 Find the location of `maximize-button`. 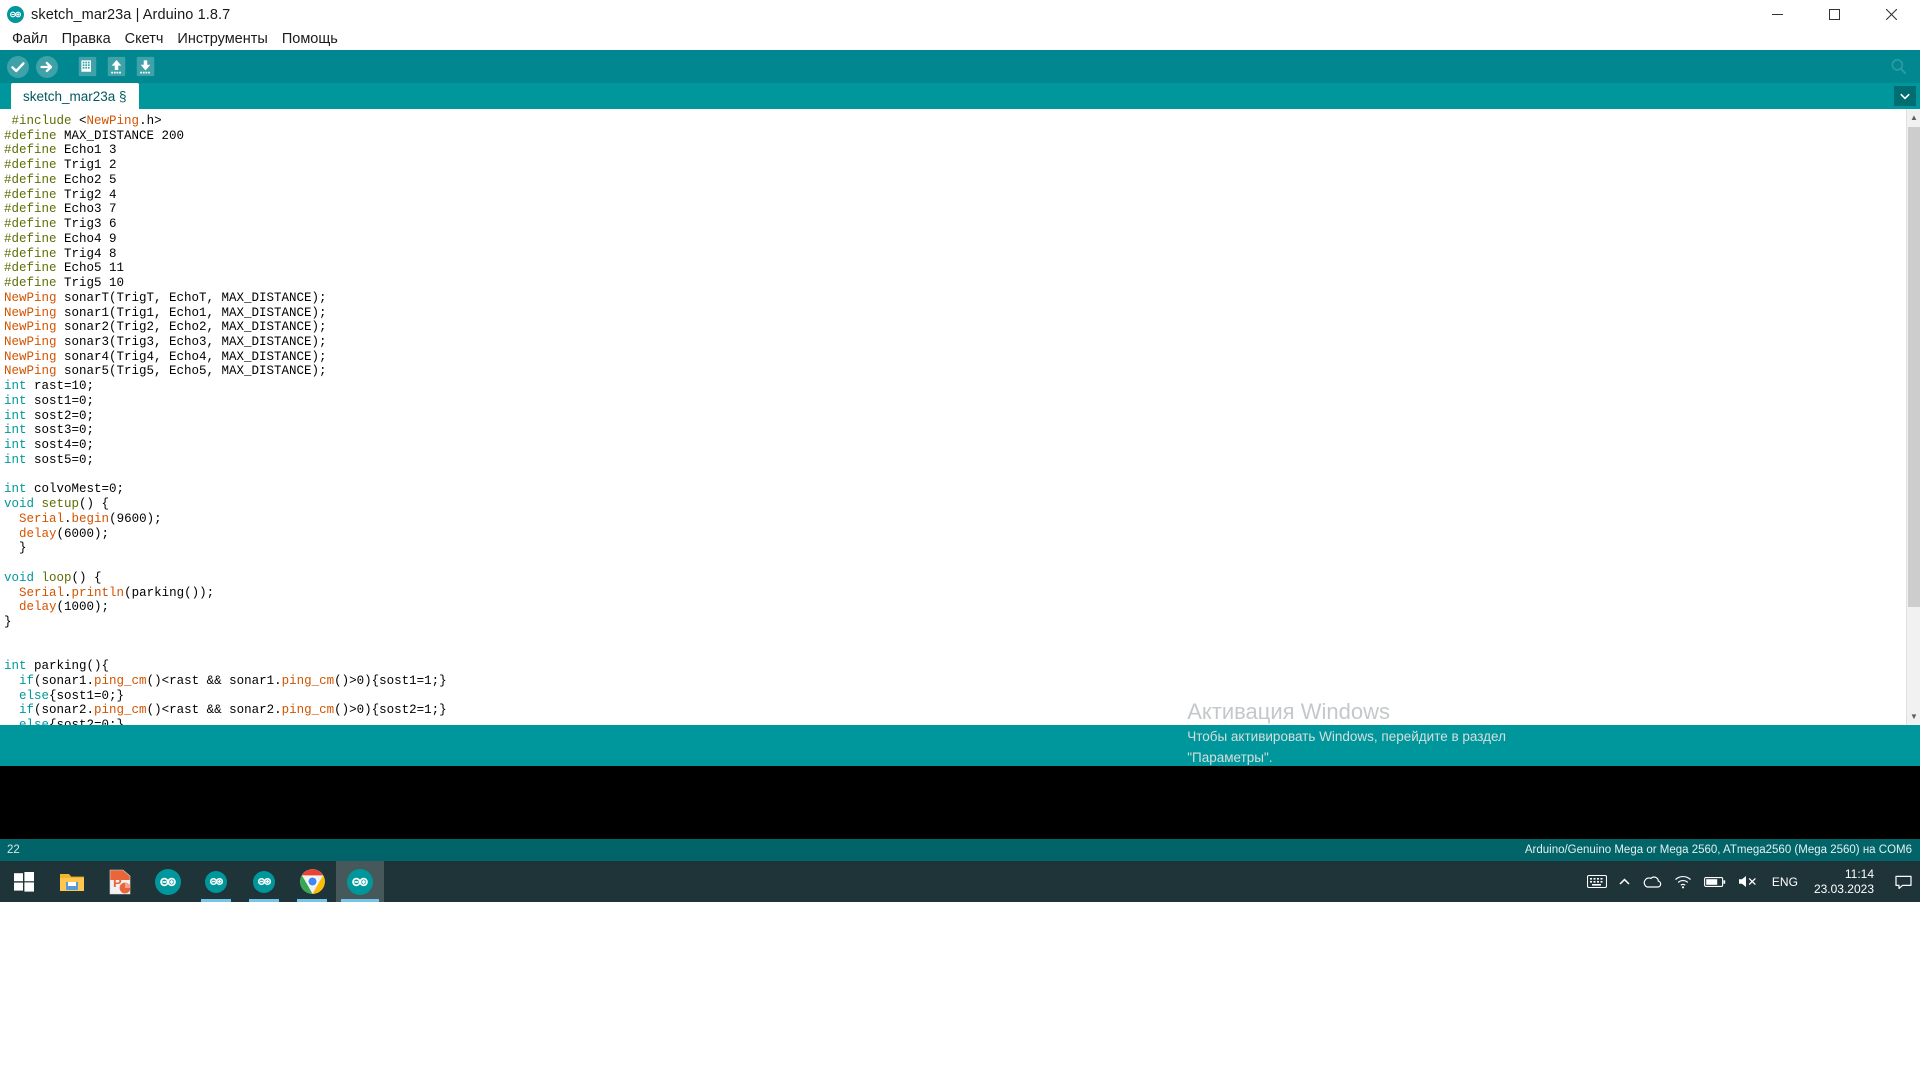

maximize-button is located at coordinates (1834, 14).